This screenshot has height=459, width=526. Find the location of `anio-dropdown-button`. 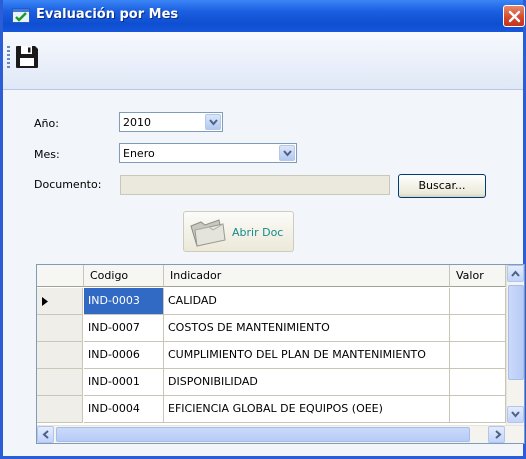

anio-dropdown-button is located at coordinates (213, 122).